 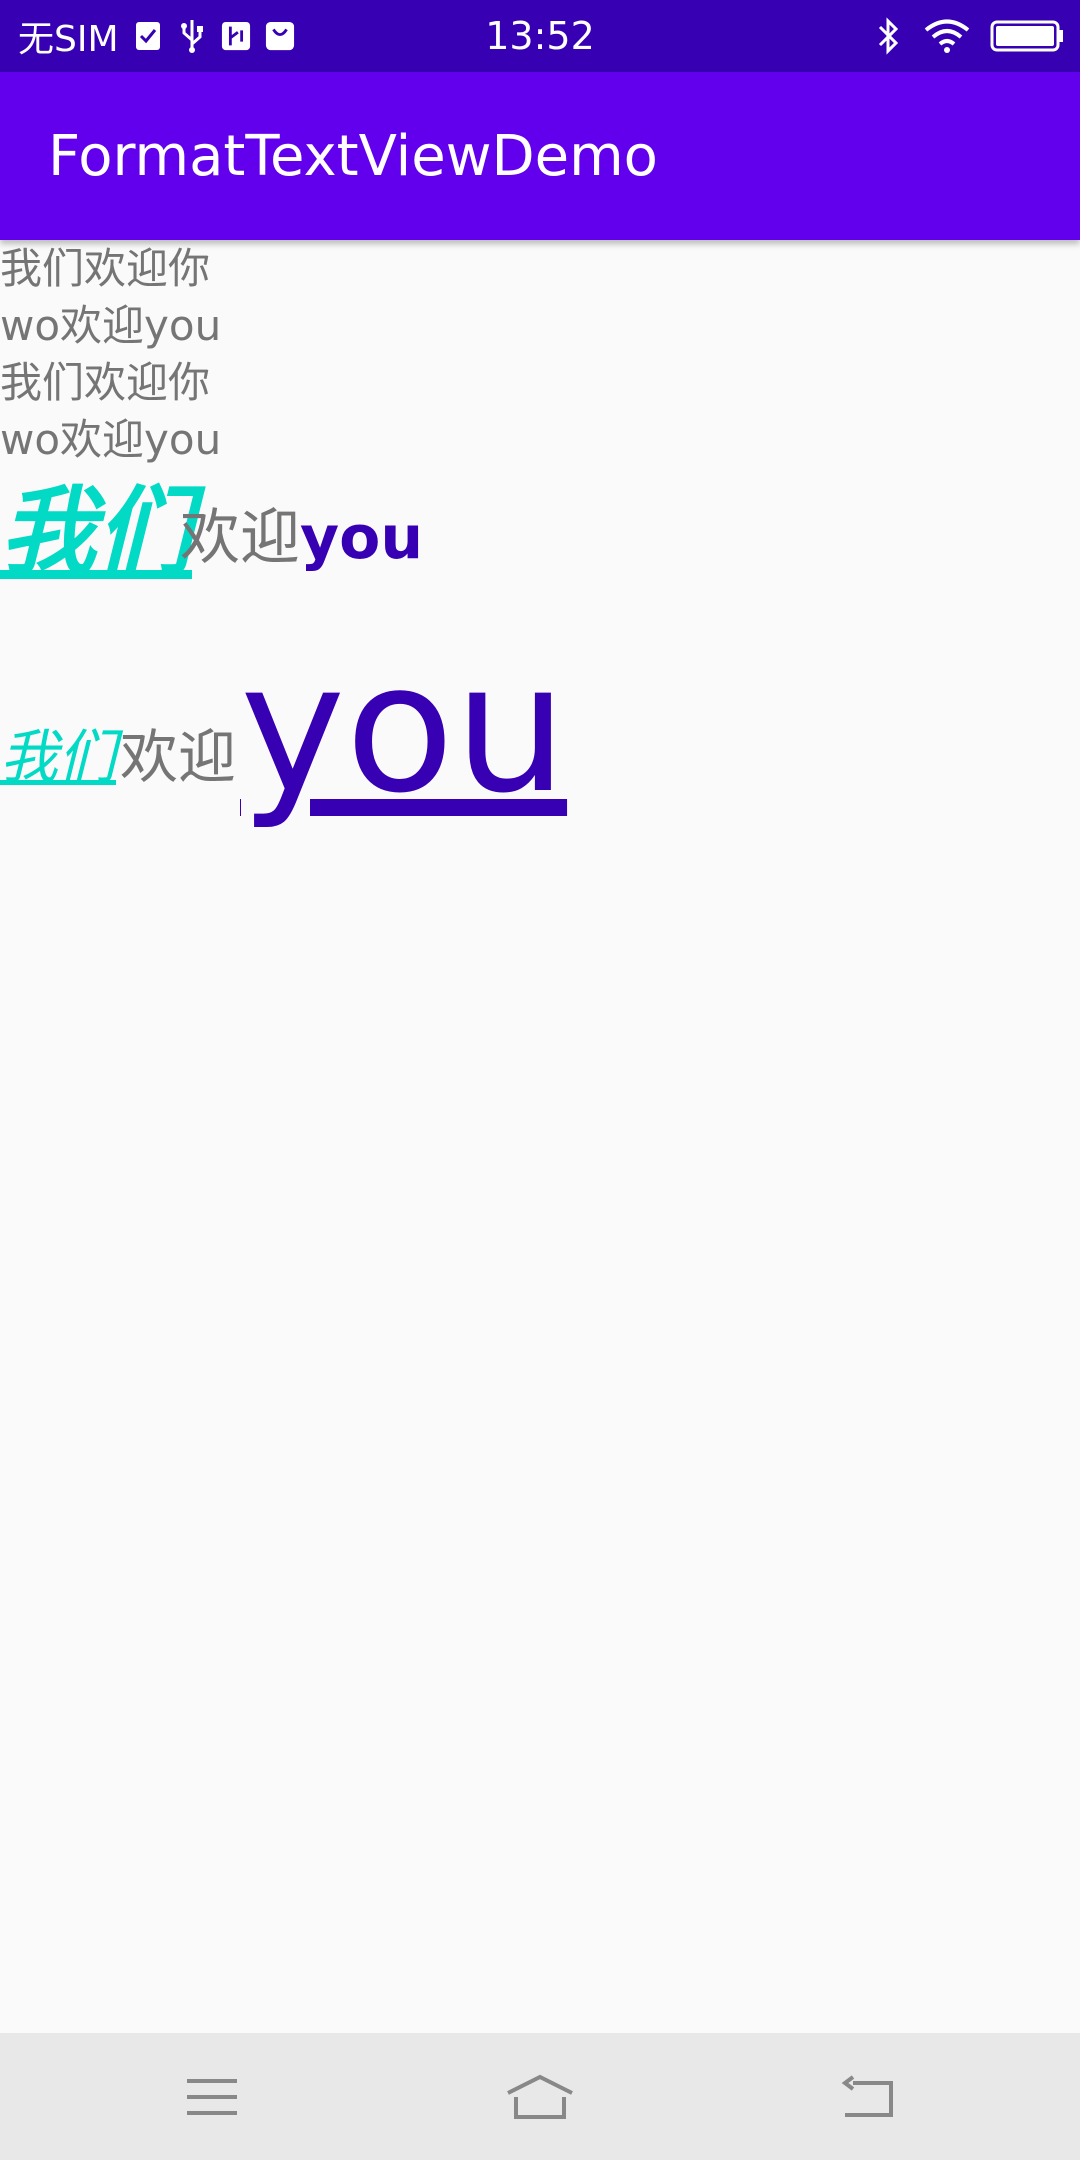 I want to click on rich1-part-3: you, so click(x=362, y=538).